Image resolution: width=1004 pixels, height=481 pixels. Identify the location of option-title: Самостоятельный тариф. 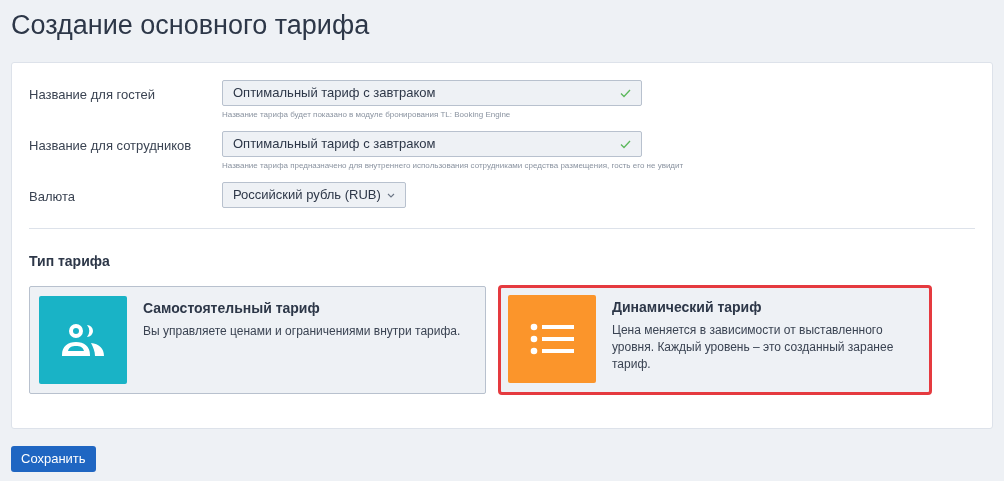
(231, 308).